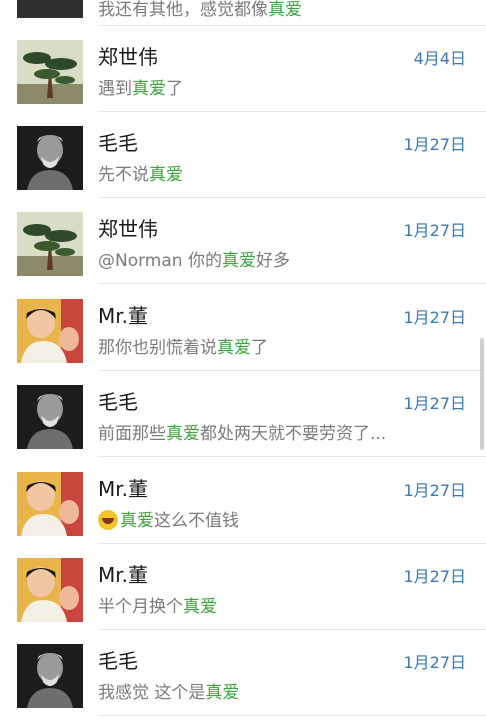  What do you see at coordinates (243, 241) in the screenshot?
I see `conversation-row: 郑世伟 1月27日 @Norman 你的真爱好多` at bounding box center [243, 241].